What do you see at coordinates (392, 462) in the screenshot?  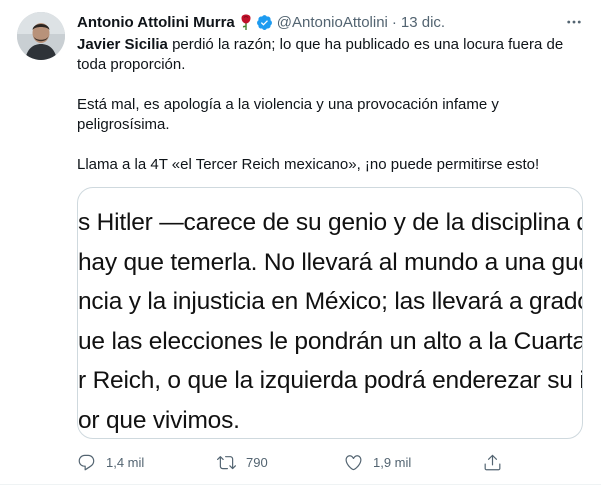 I see `like-count: 1,9 mil` at bounding box center [392, 462].